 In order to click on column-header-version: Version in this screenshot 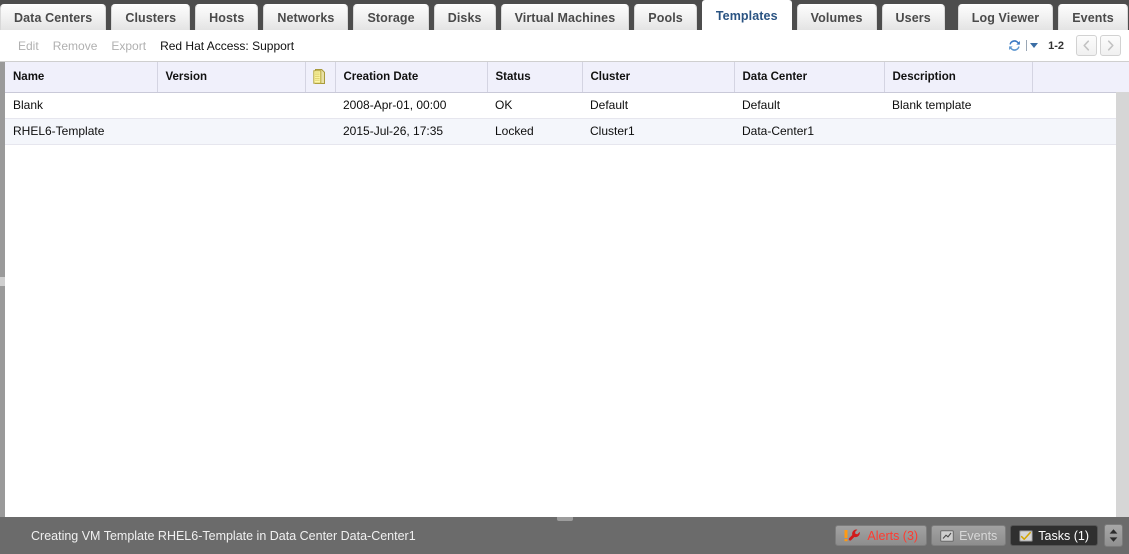, I will do `click(231, 77)`.